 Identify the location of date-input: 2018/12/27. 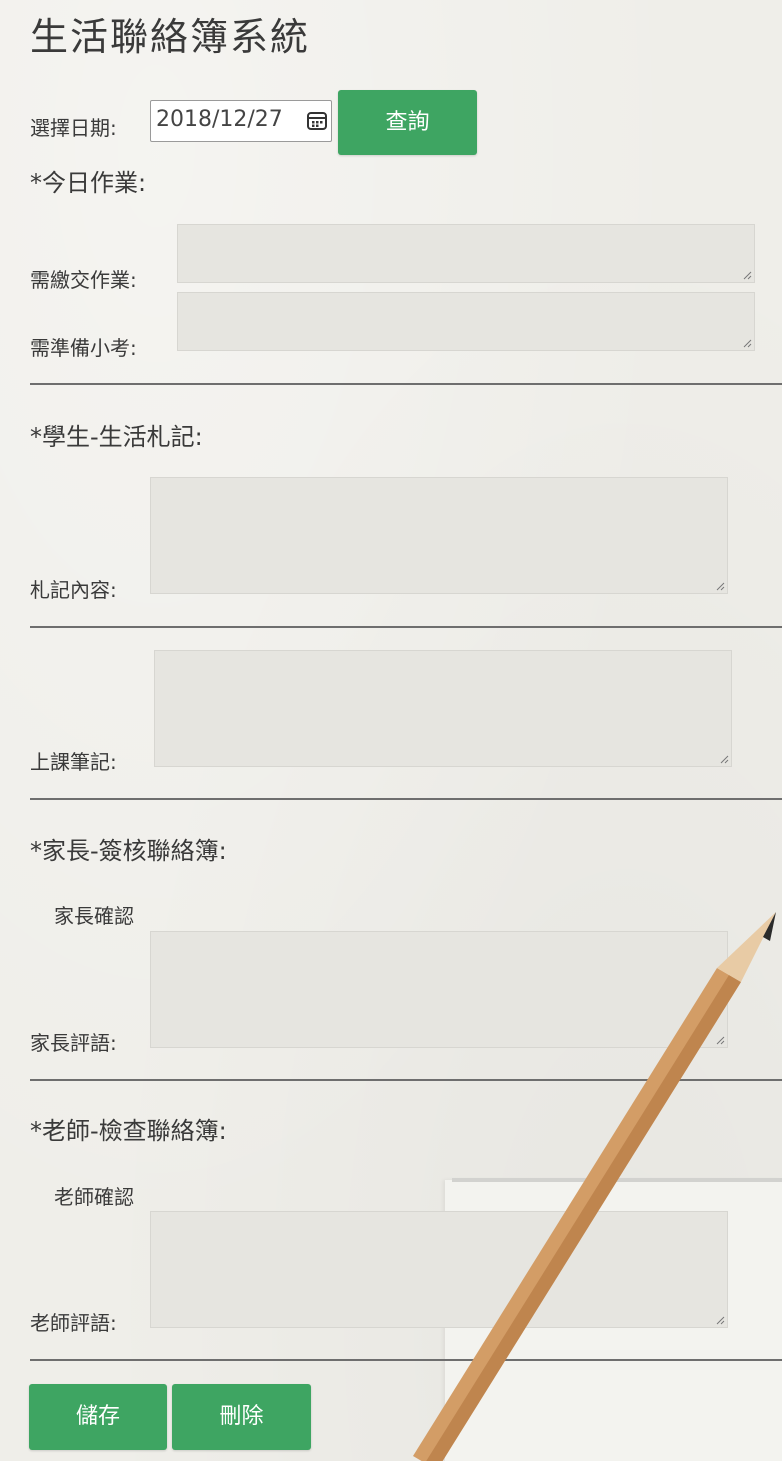
(241, 121).